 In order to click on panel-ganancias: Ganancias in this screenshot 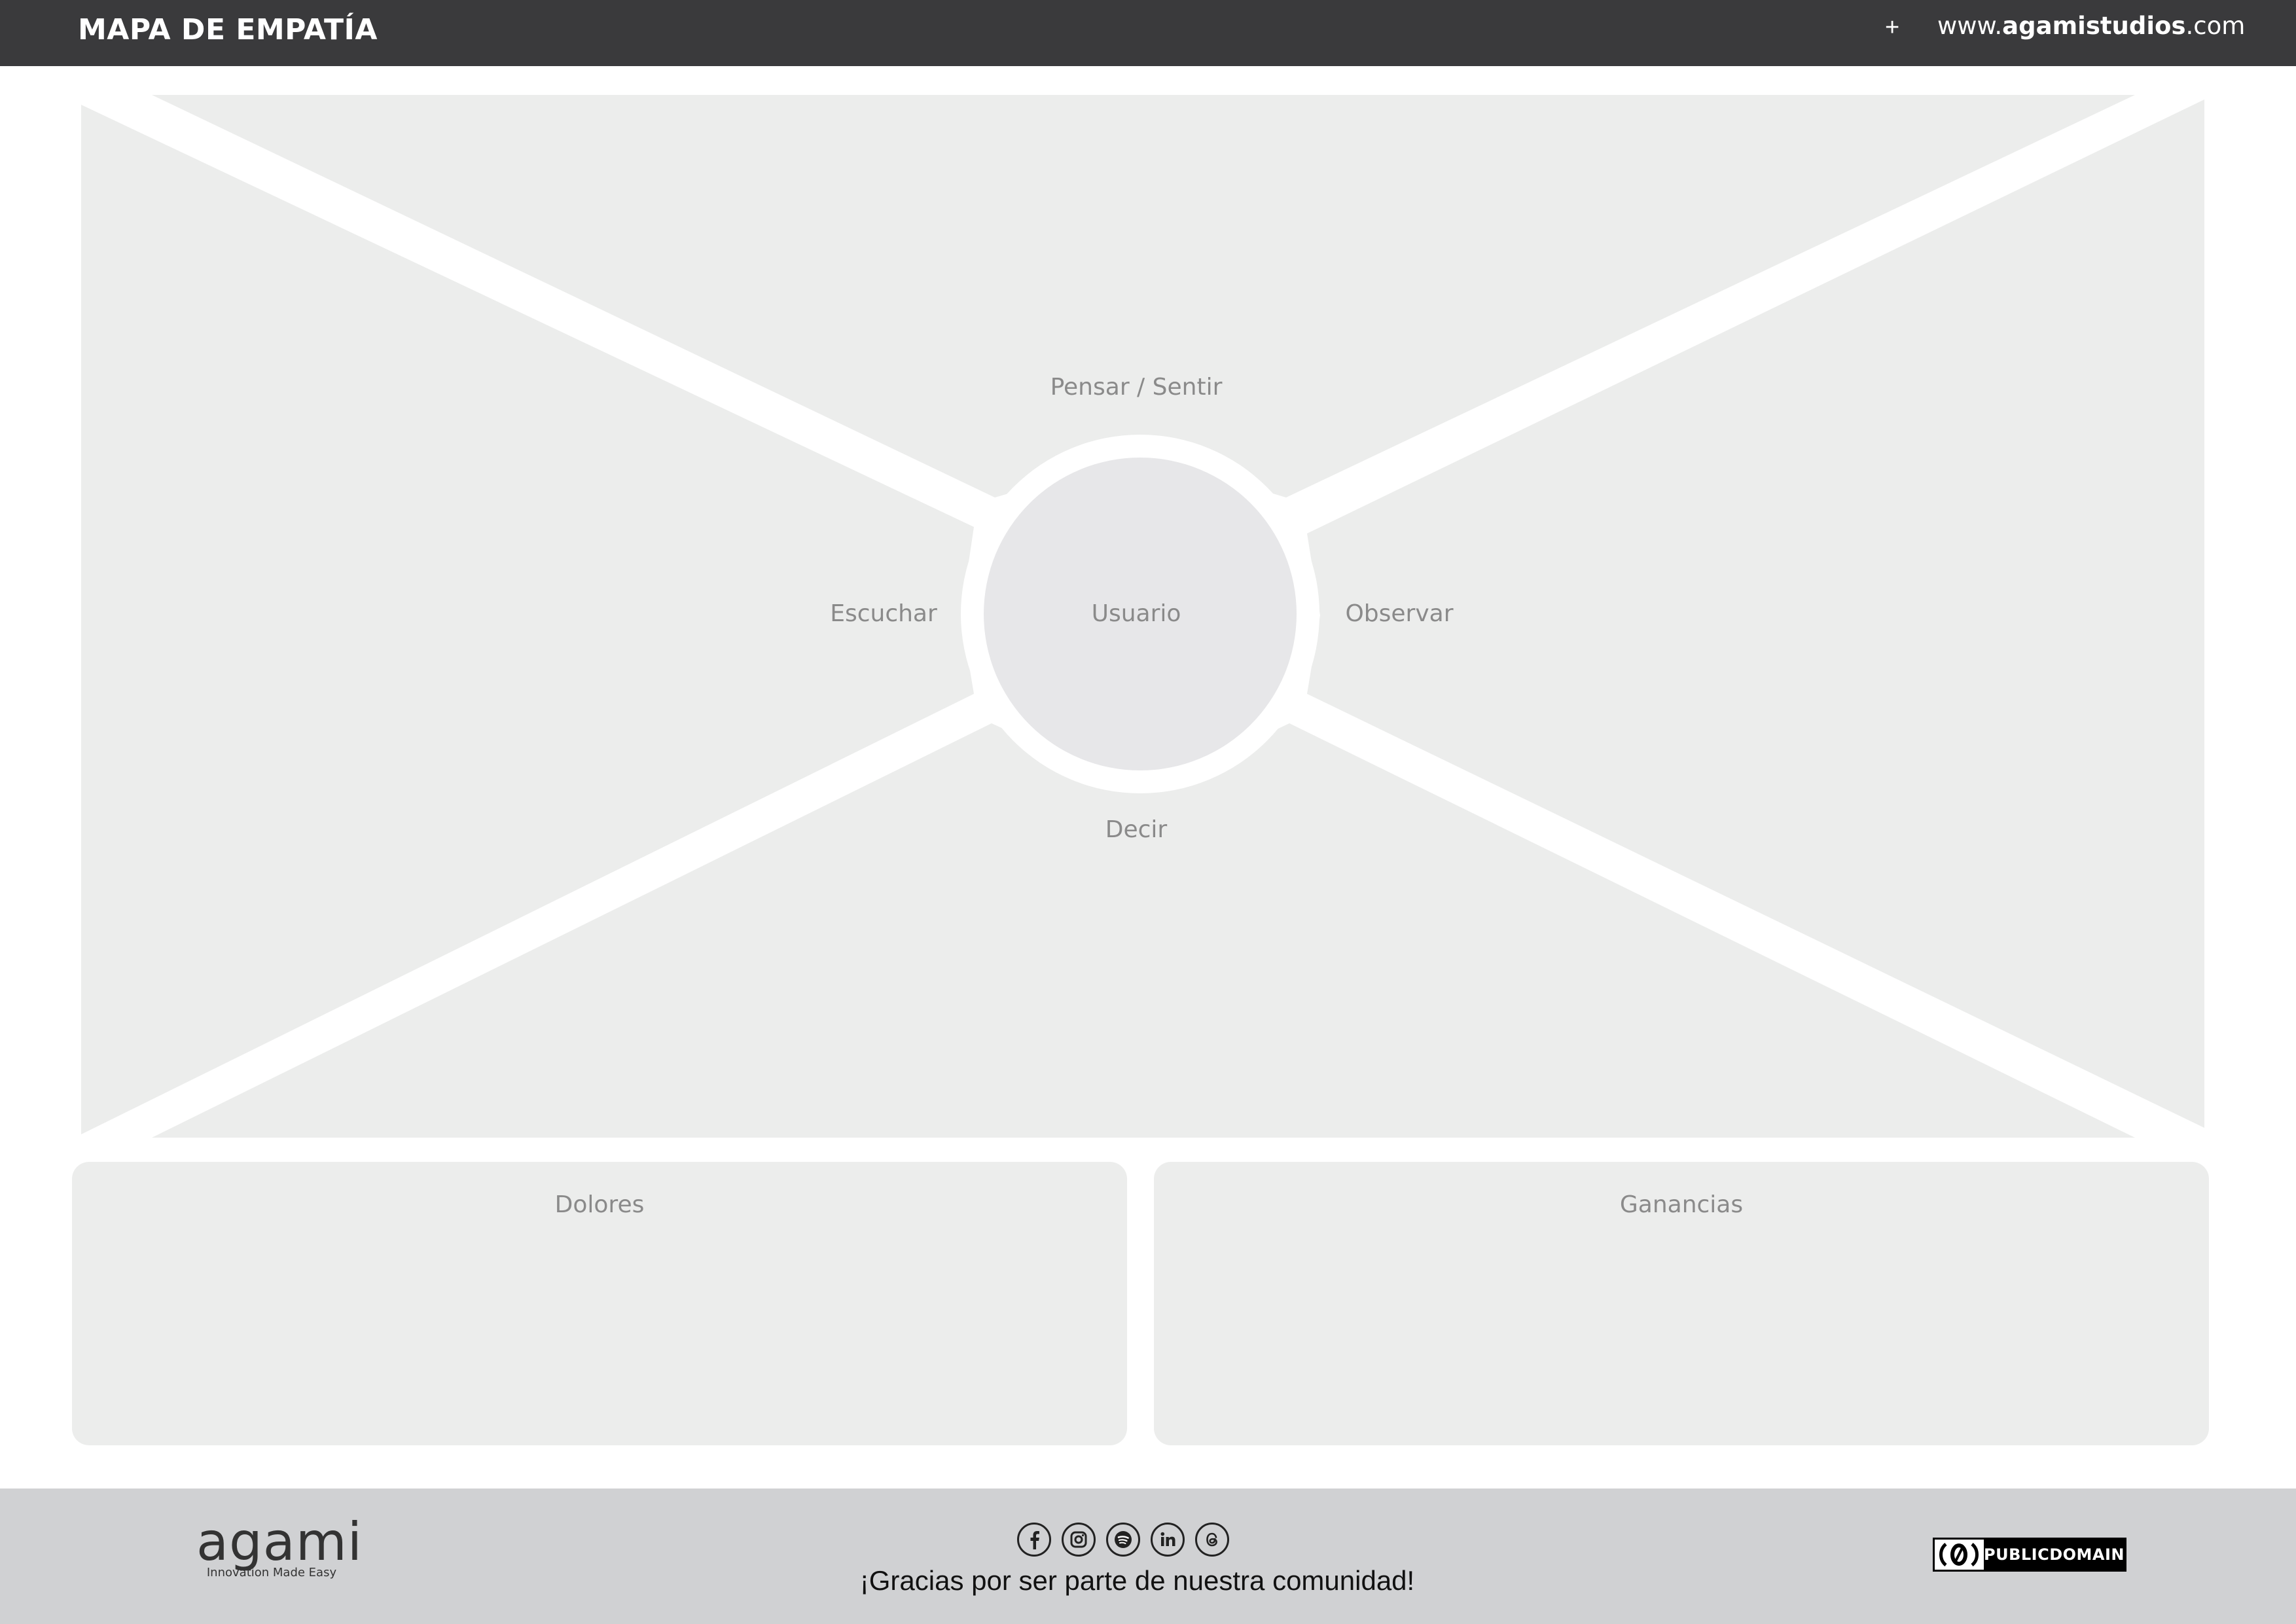, I will do `click(1681, 1303)`.